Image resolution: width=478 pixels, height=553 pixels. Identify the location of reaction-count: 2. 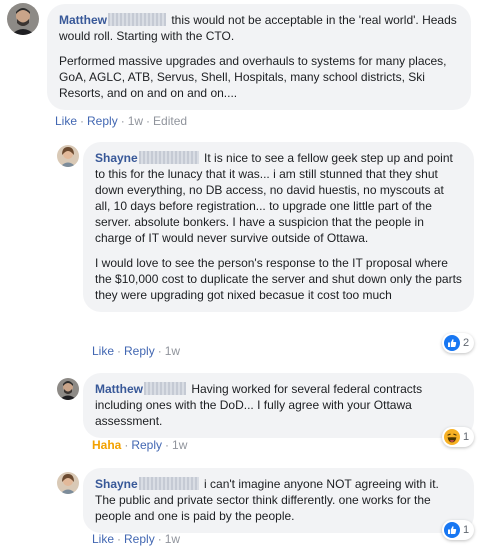
(466, 343).